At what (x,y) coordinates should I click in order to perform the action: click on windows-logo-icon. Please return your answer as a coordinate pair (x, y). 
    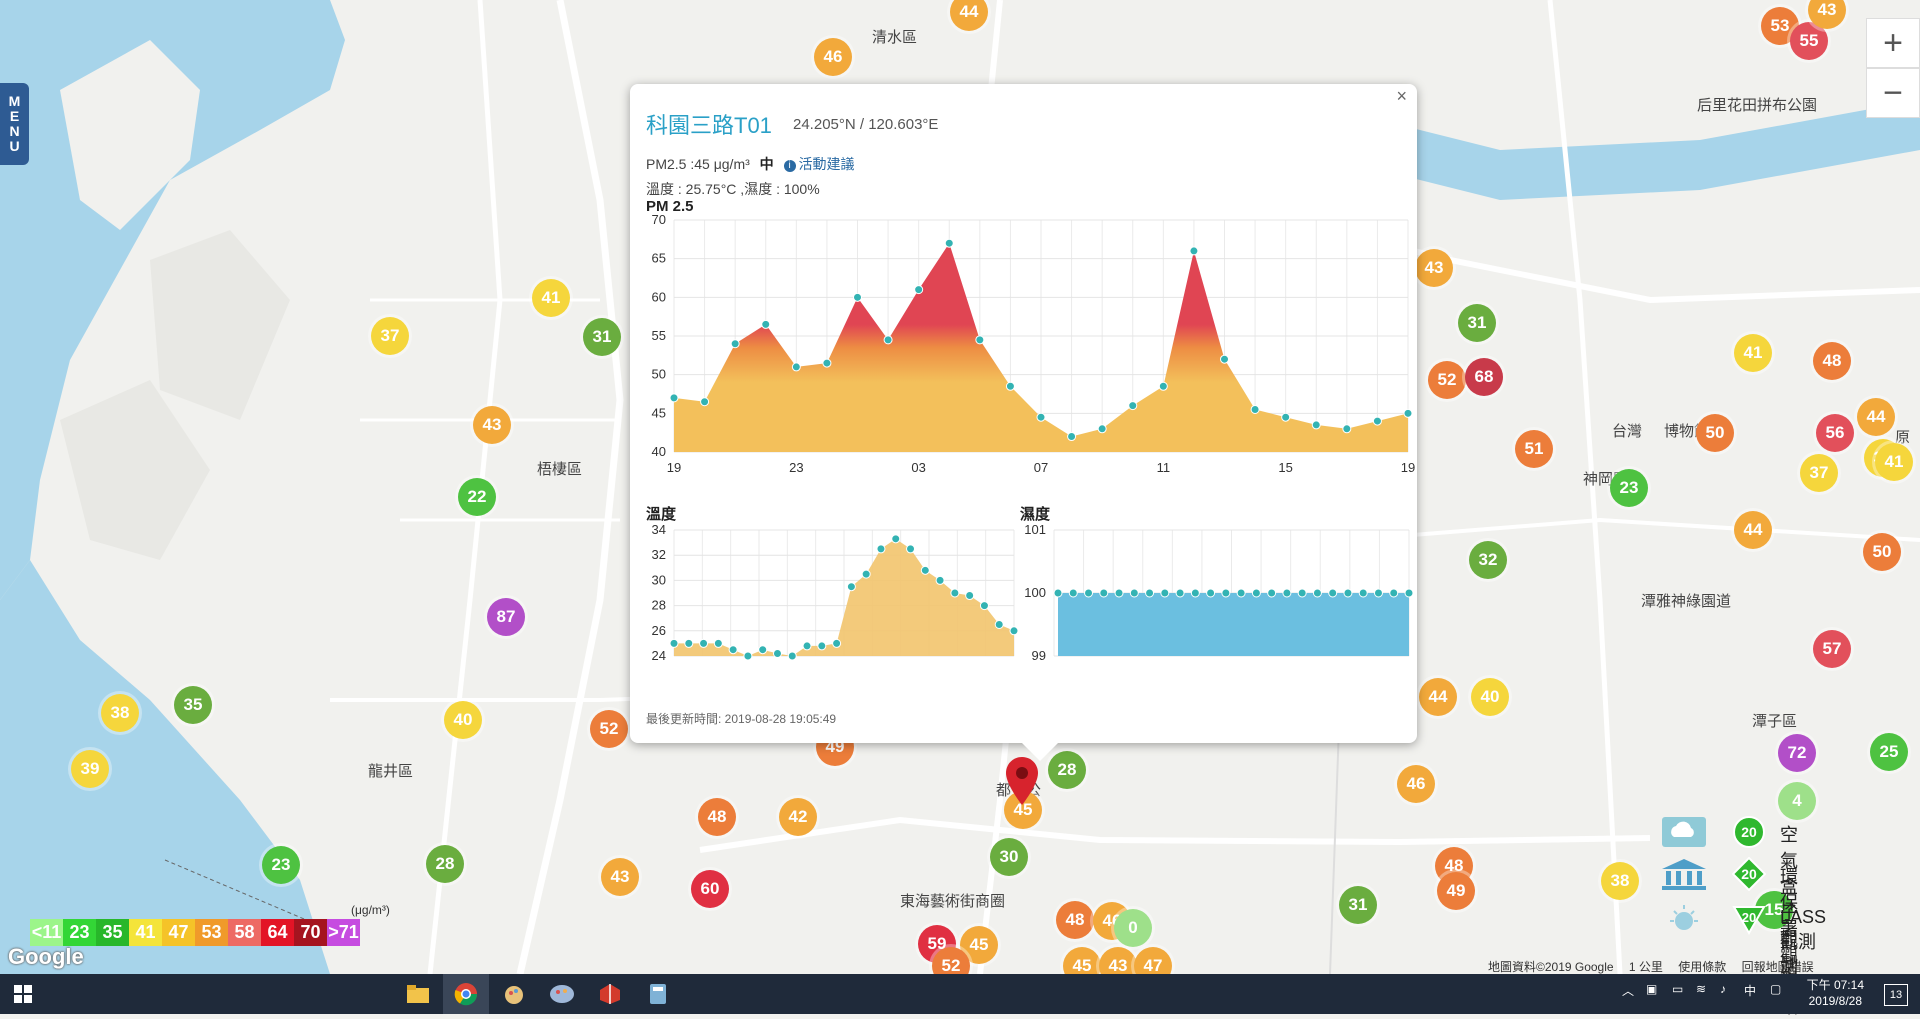
    Looking at the image, I should click on (23, 994).